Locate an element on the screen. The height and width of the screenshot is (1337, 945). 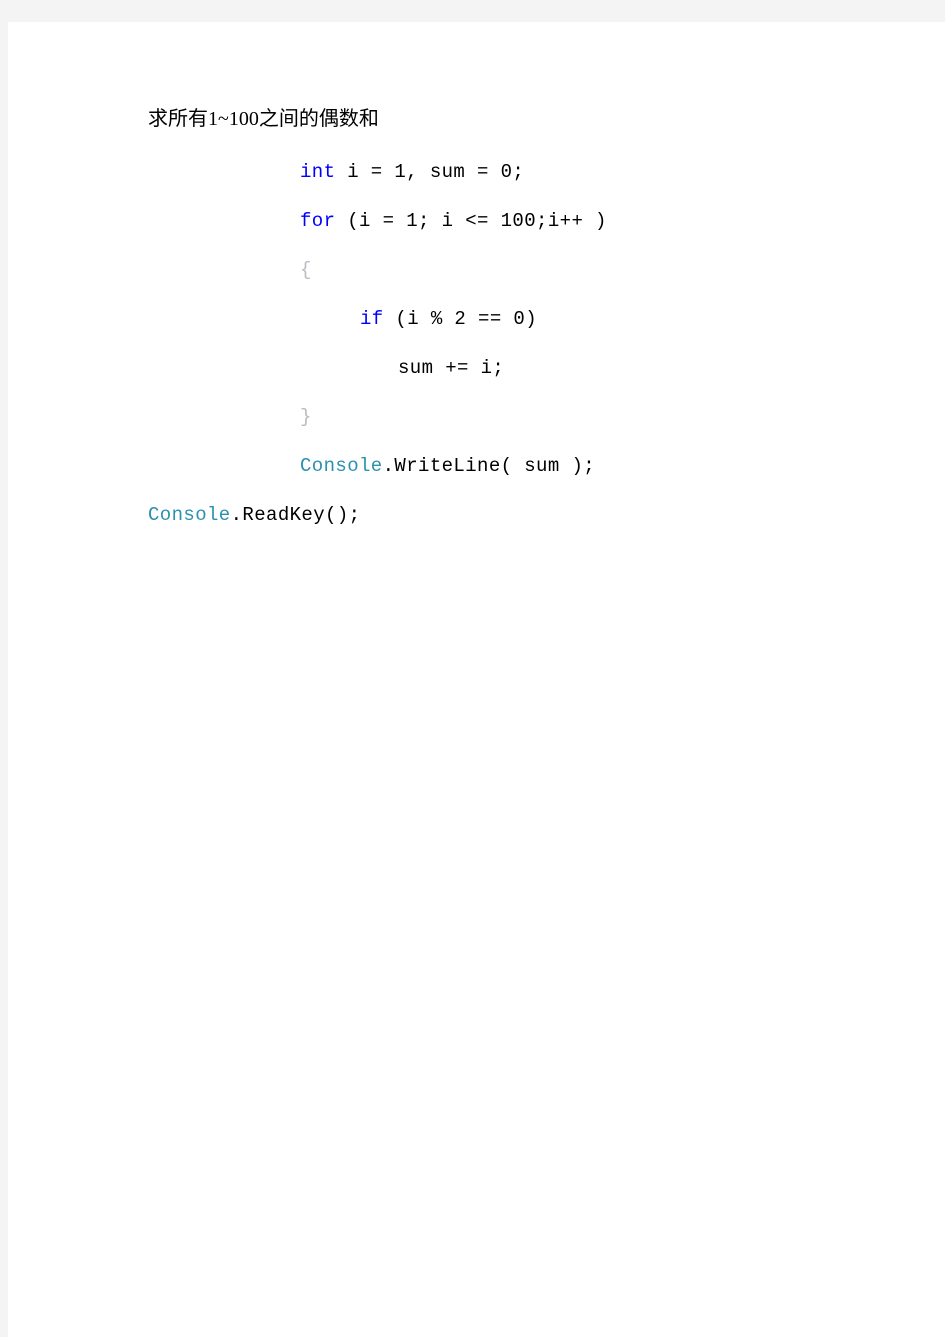
code-line: Console.ReadKey(); is located at coordinates (528, 515).